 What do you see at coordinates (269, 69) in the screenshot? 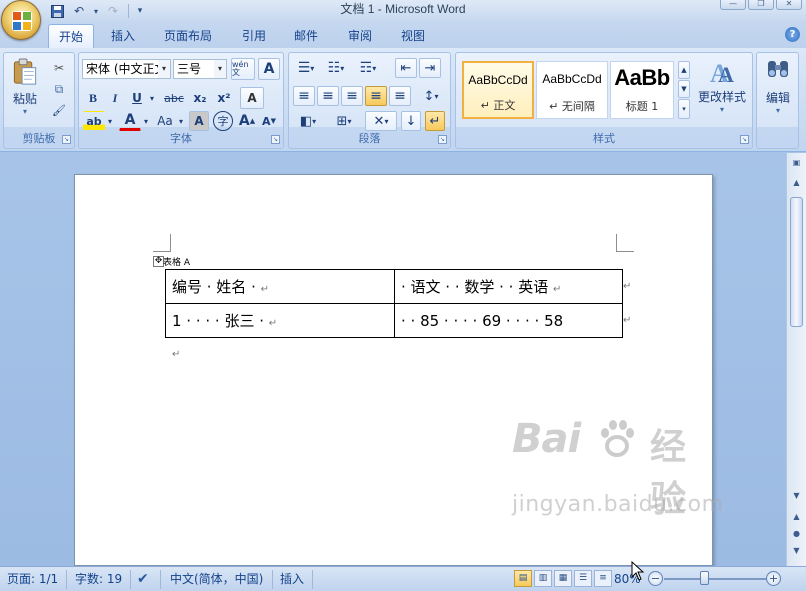
I see `char-border-button: A` at bounding box center [269, 69].